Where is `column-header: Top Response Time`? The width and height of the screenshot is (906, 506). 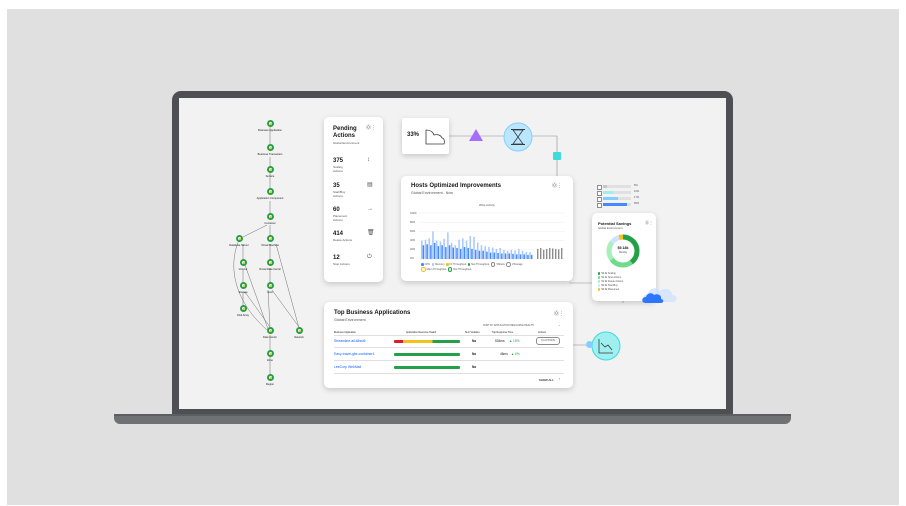
column-header: Top Response Time is located at coordinates (503, 332).